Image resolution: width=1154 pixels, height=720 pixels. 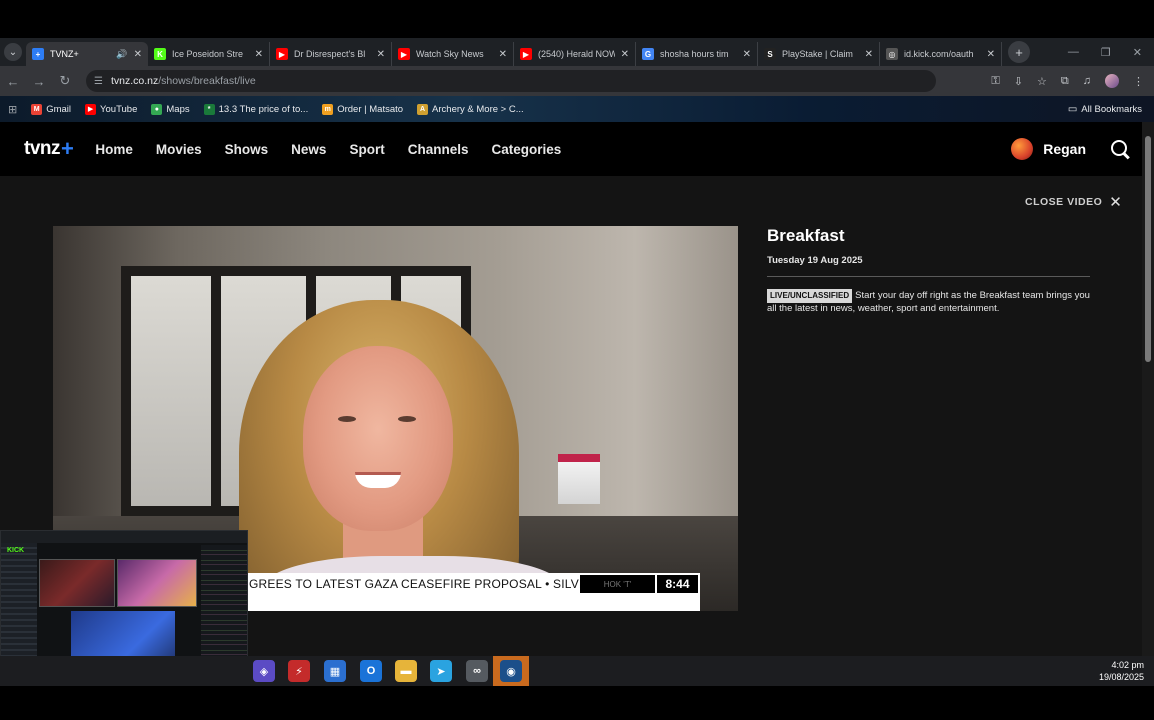 I want to click on back-button: ←, so click(x=13, y=81).